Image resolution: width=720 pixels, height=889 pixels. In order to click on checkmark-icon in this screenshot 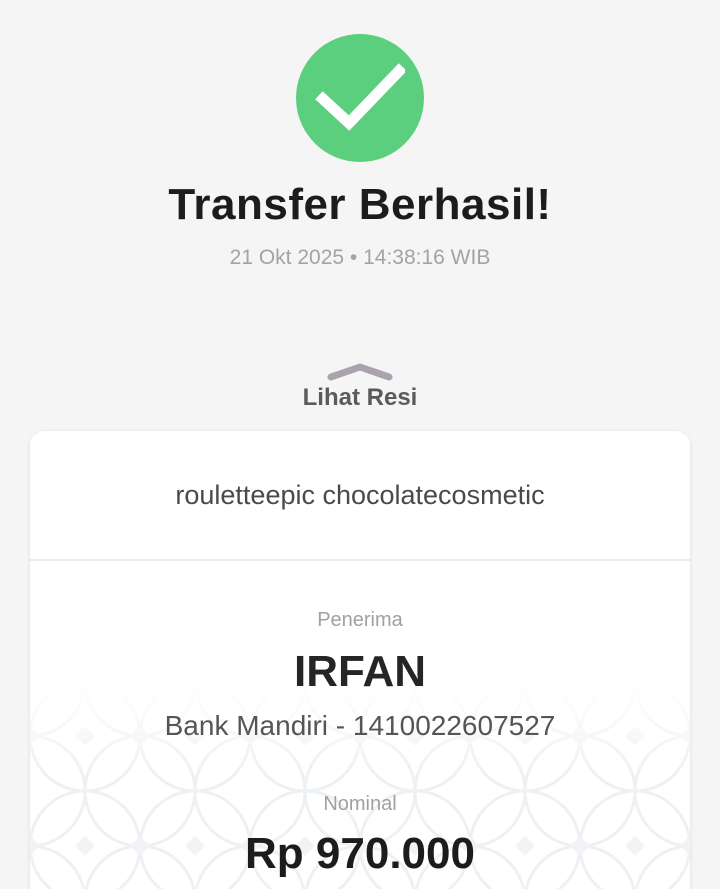, I will do `click(360, 97)`.